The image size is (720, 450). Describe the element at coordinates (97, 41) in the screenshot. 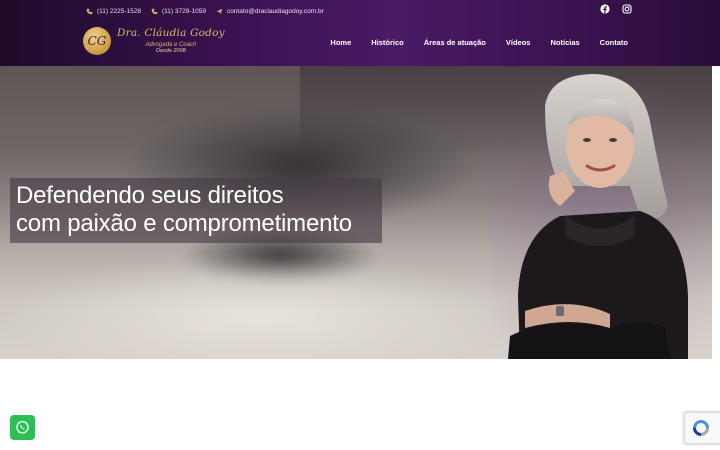

I see `logo-monogram: CG` at that location.